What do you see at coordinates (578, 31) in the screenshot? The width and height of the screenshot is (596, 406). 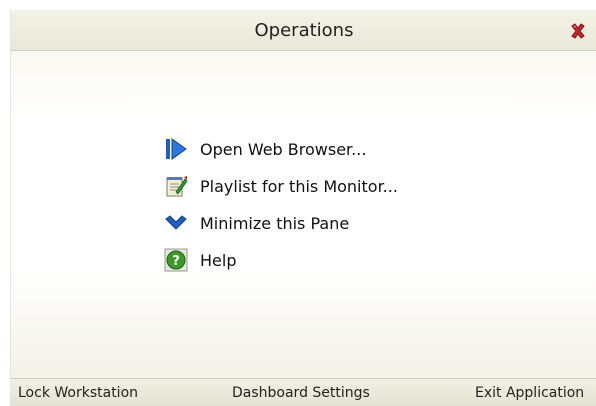 I see `close-icon` at bounding box center [578, 31].